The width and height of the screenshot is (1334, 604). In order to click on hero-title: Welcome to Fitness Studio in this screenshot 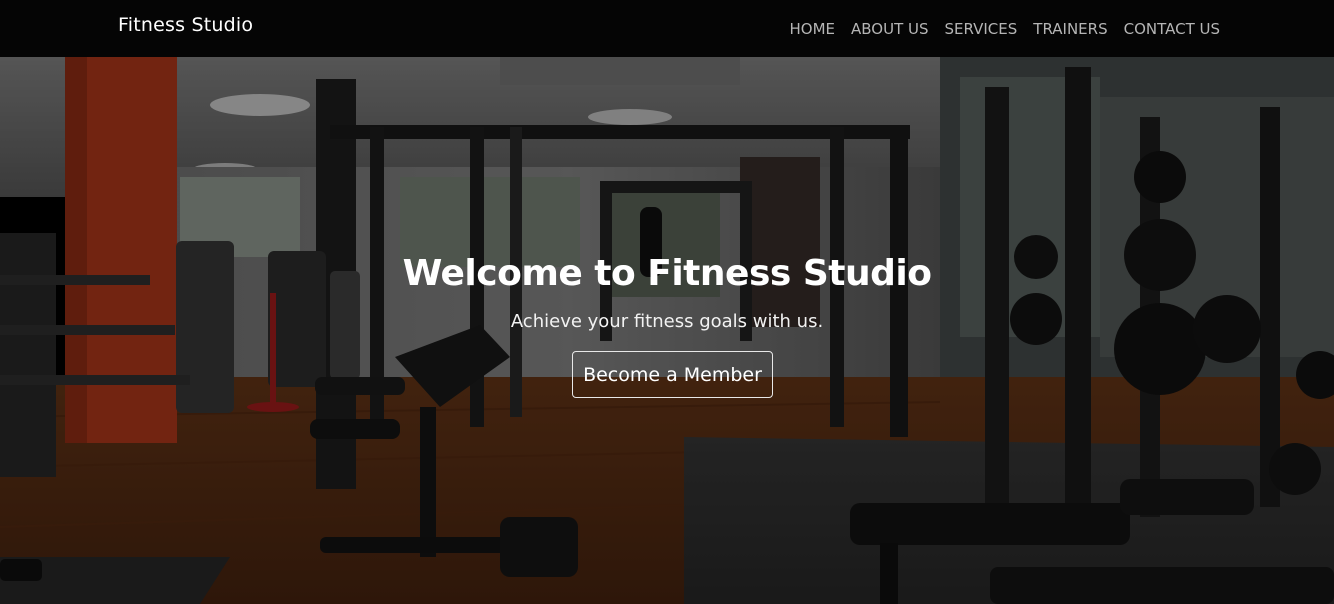, I will do `click(667, 273)`.